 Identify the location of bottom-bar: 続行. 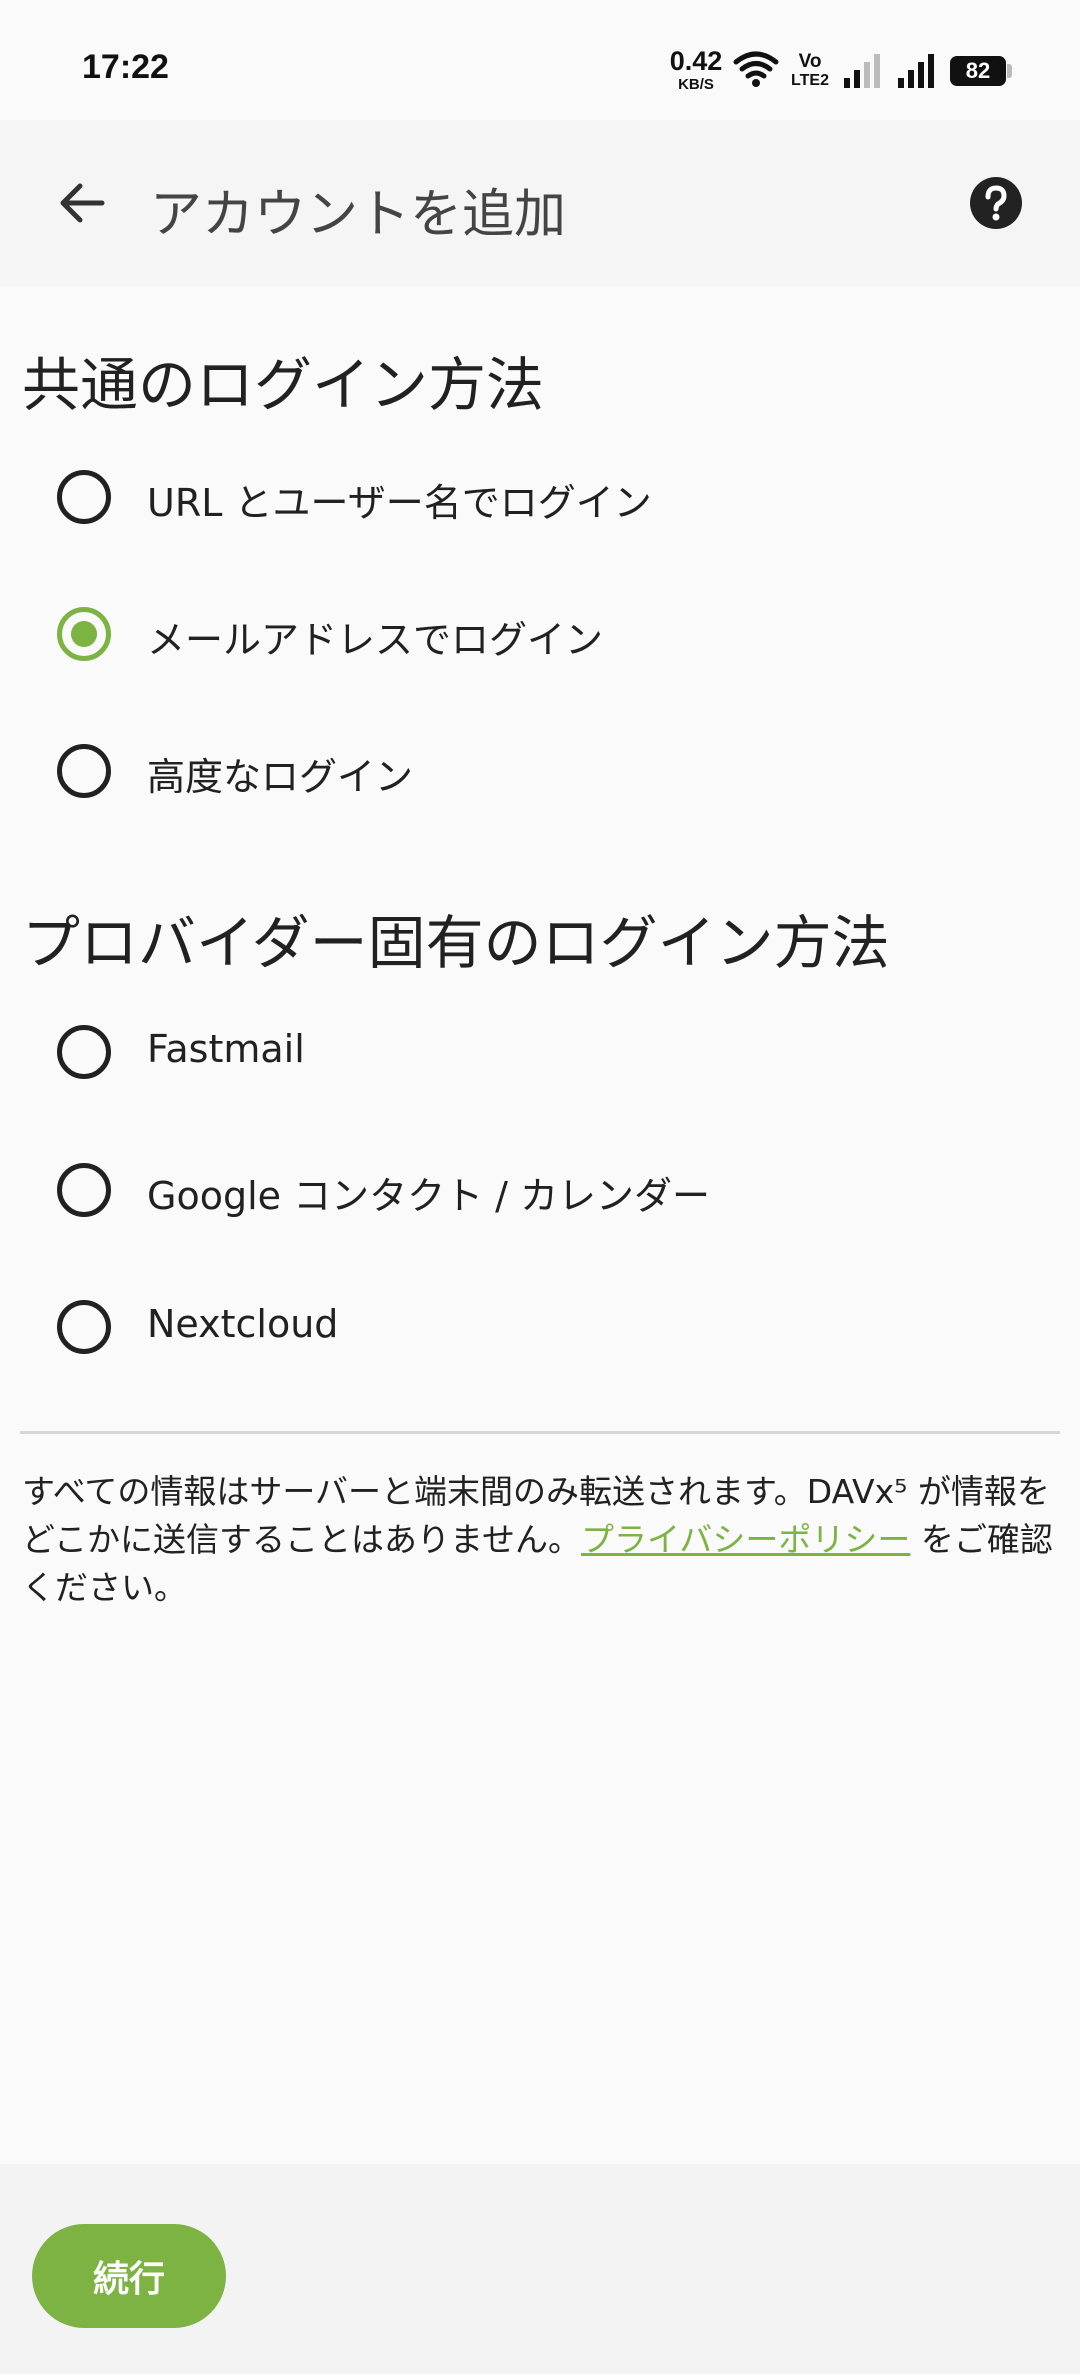
(540, 2269).